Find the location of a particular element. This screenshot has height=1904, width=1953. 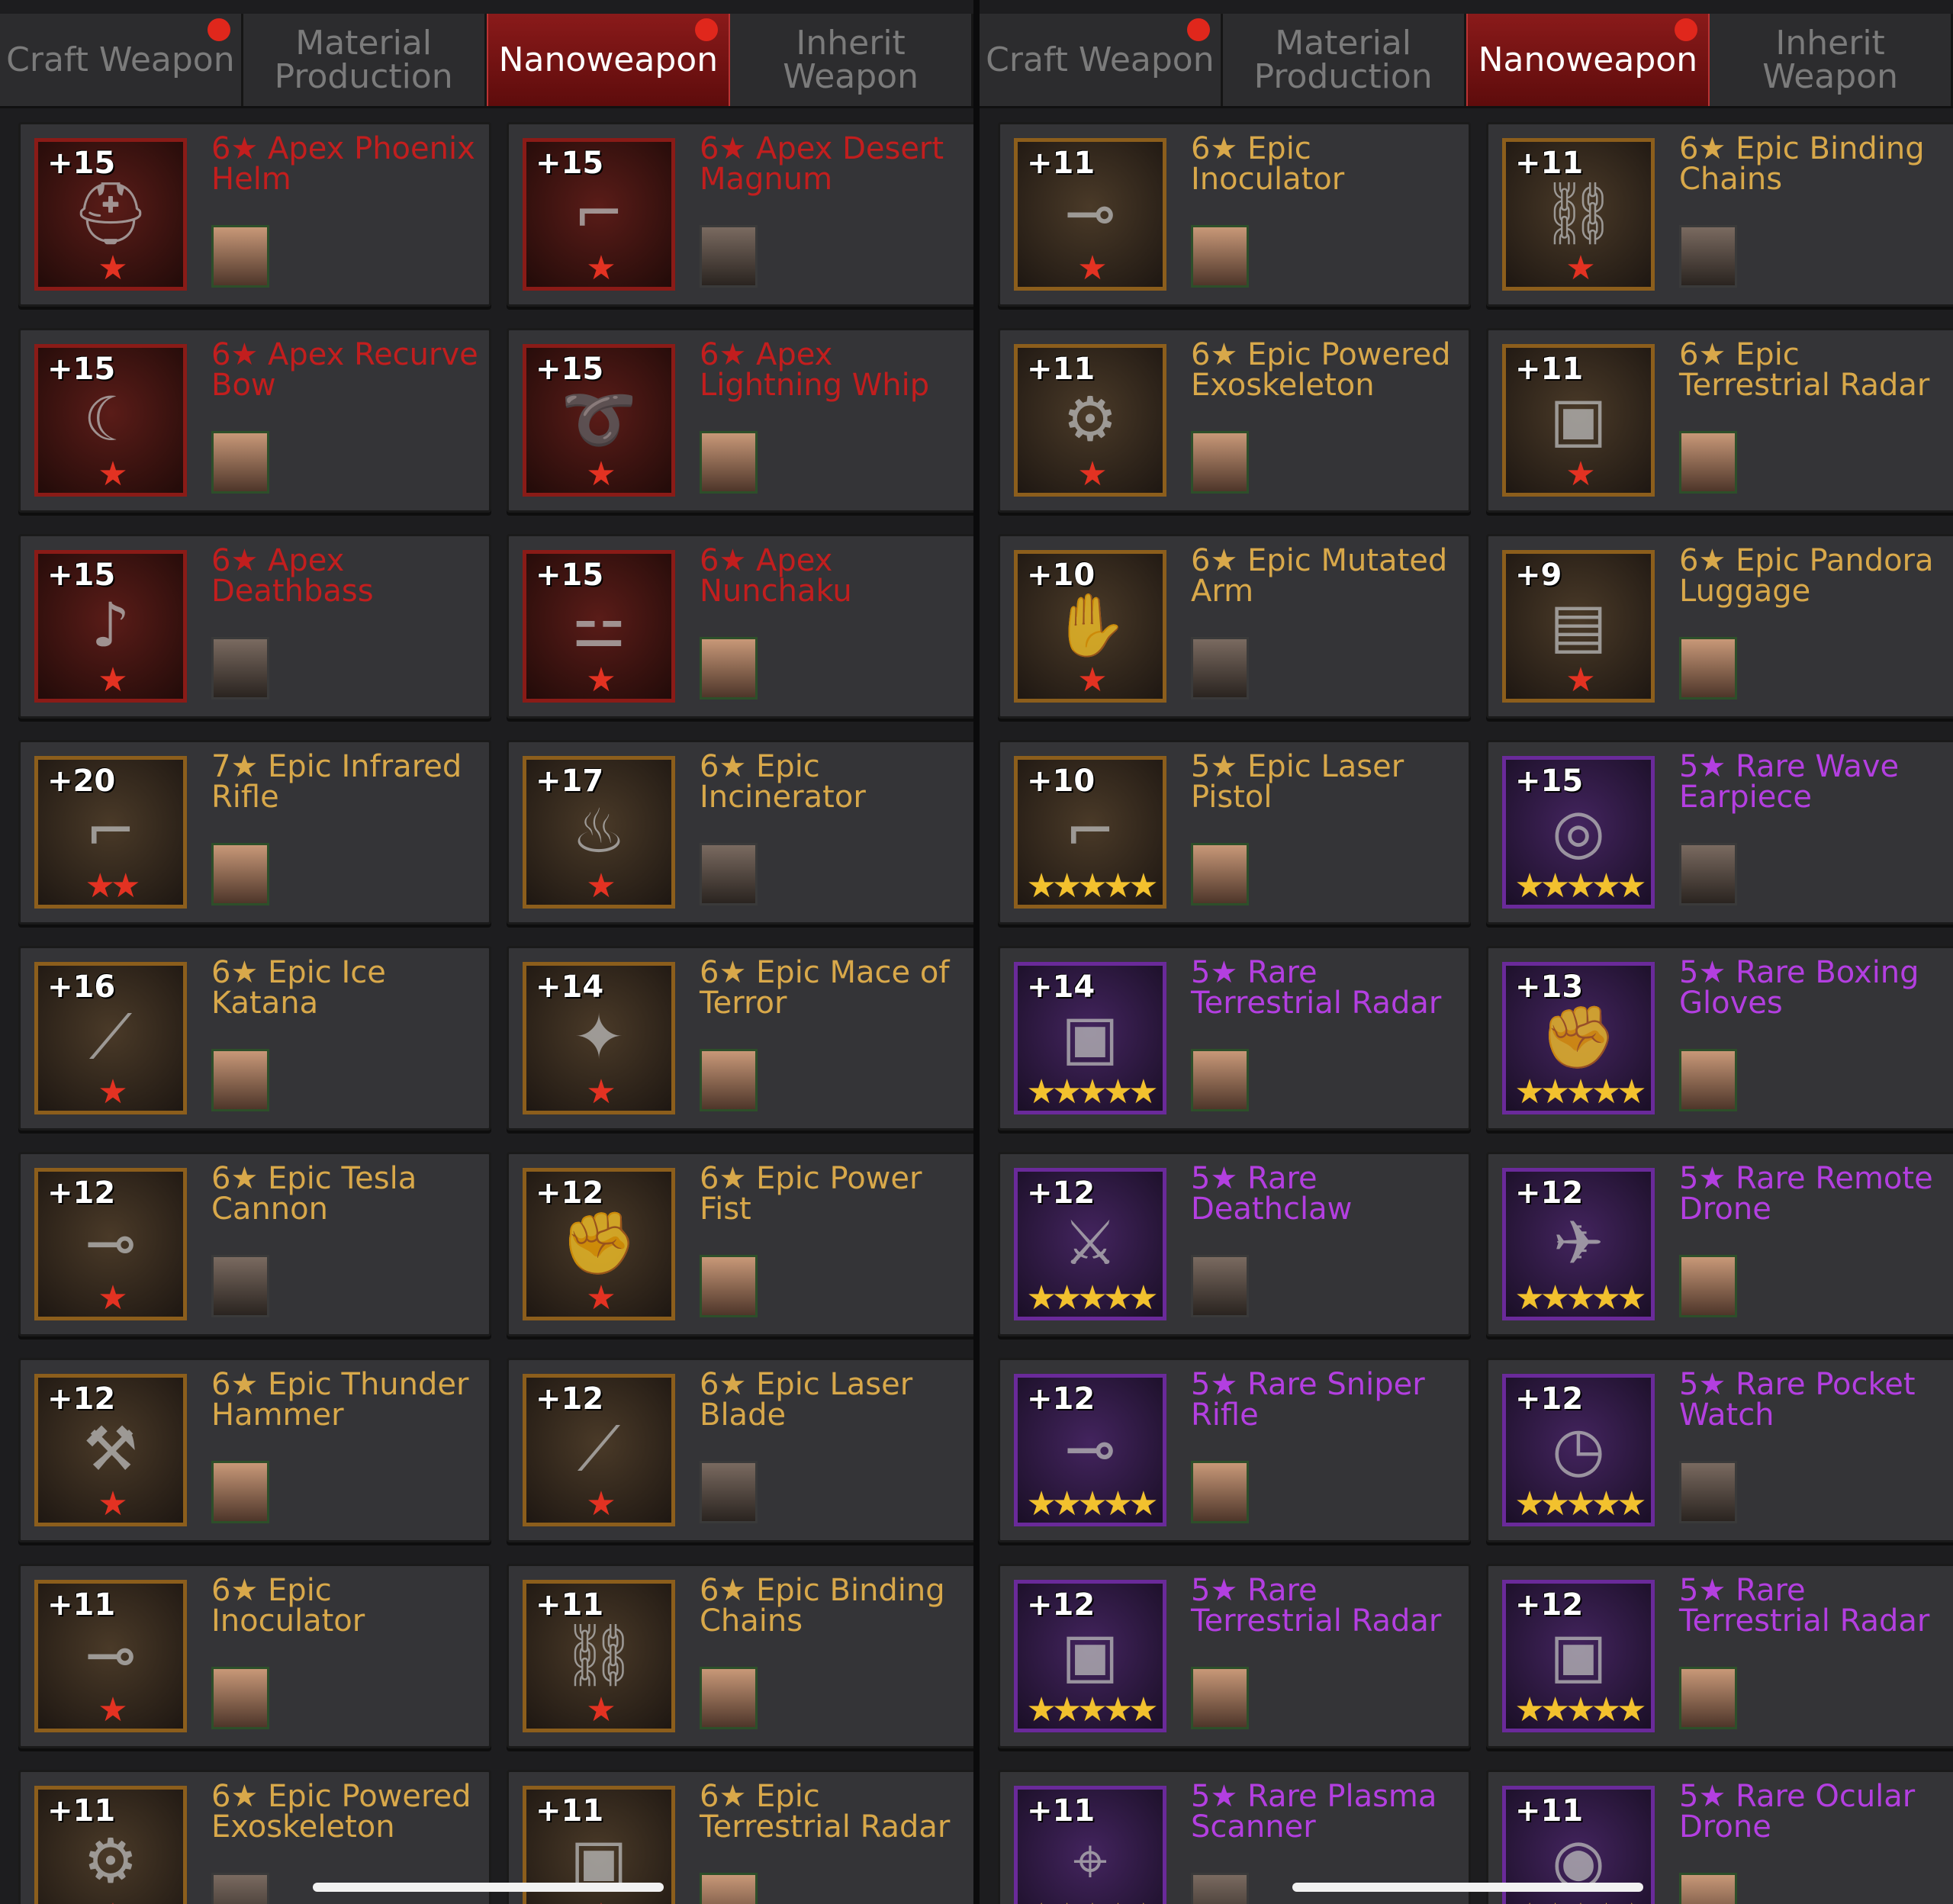

weapon-card: ♨ +17 ★ 6★ Epic Incinerator is located at coordinates (740, 832).